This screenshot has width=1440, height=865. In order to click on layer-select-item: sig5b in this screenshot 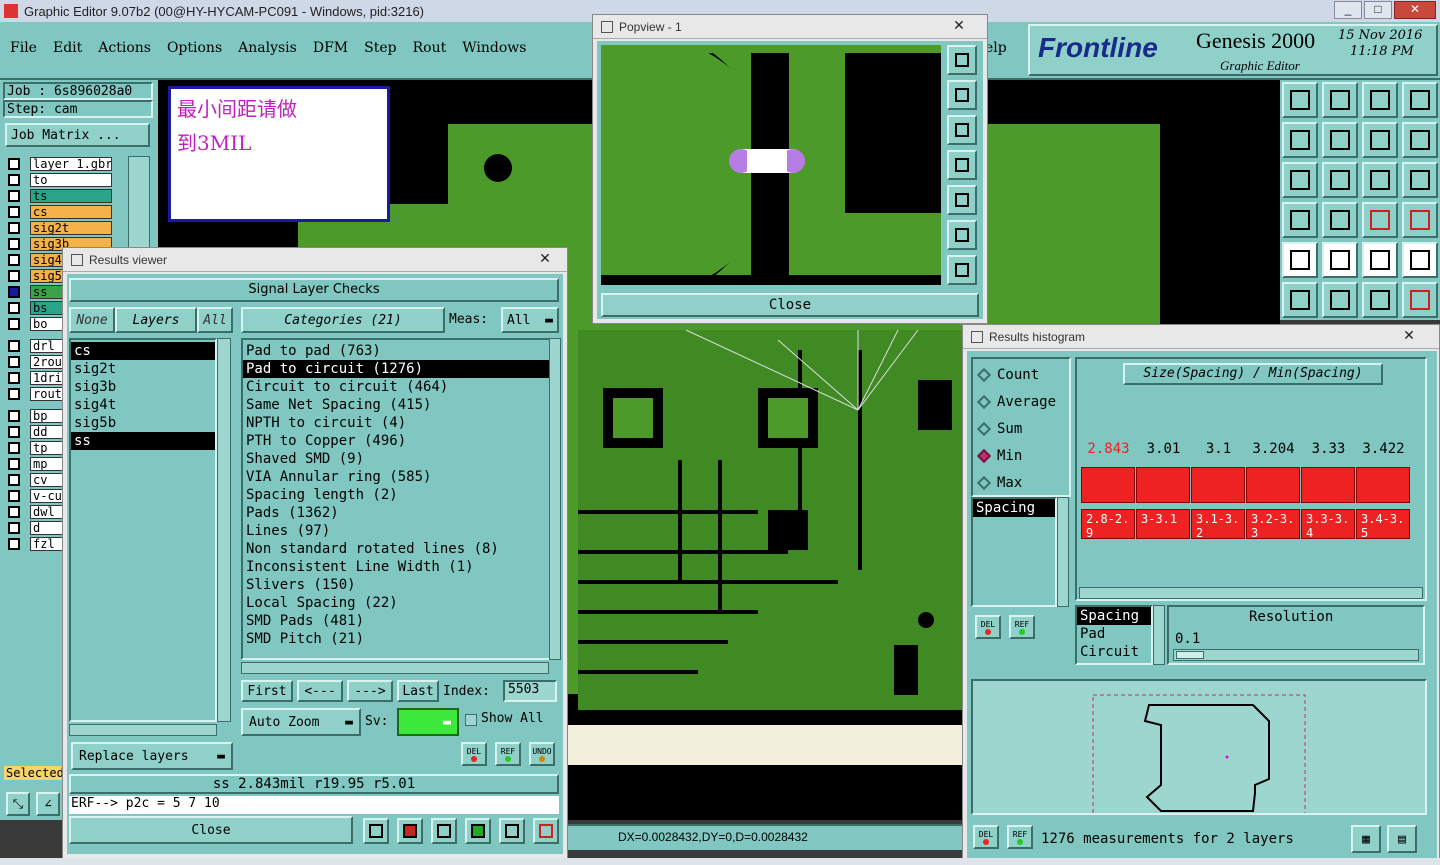, I will do `click(143, 423)`.